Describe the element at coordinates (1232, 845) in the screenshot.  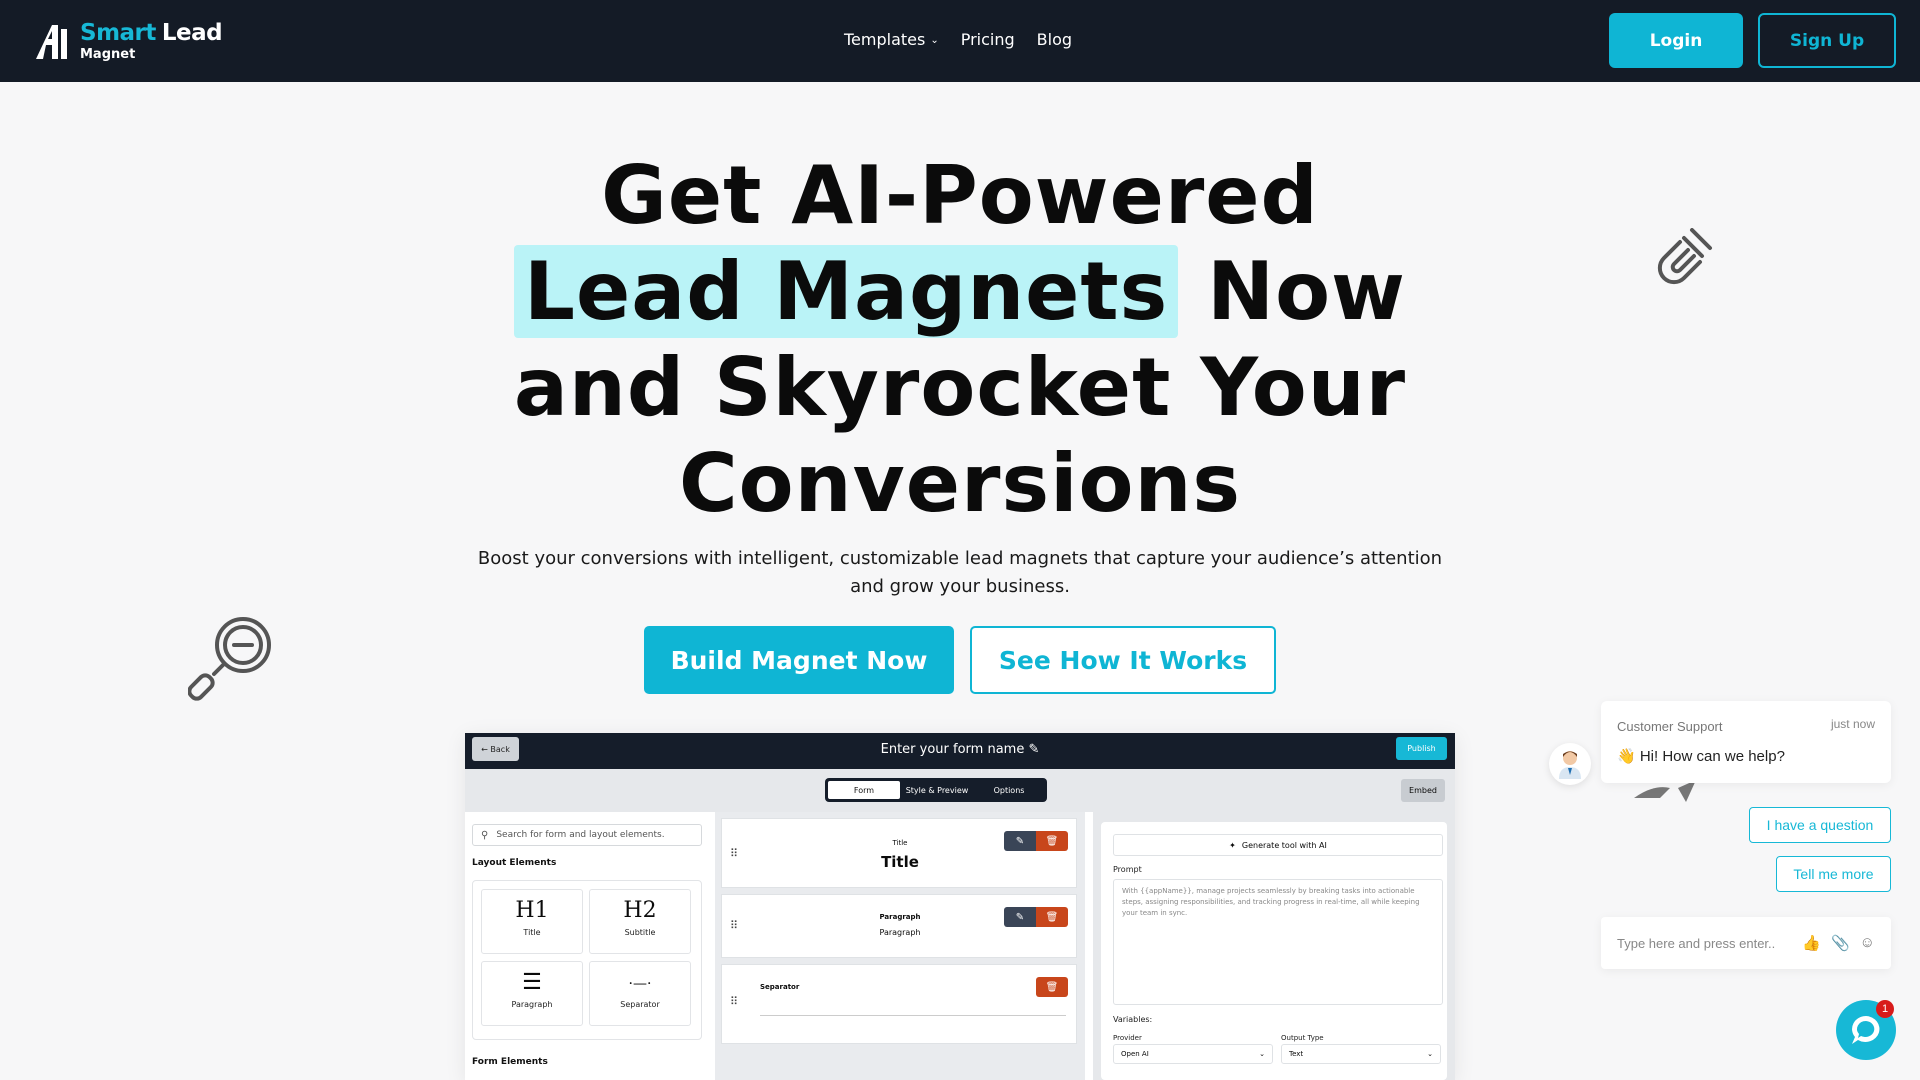
I see `magic-wand-icon: ✦` at that location.